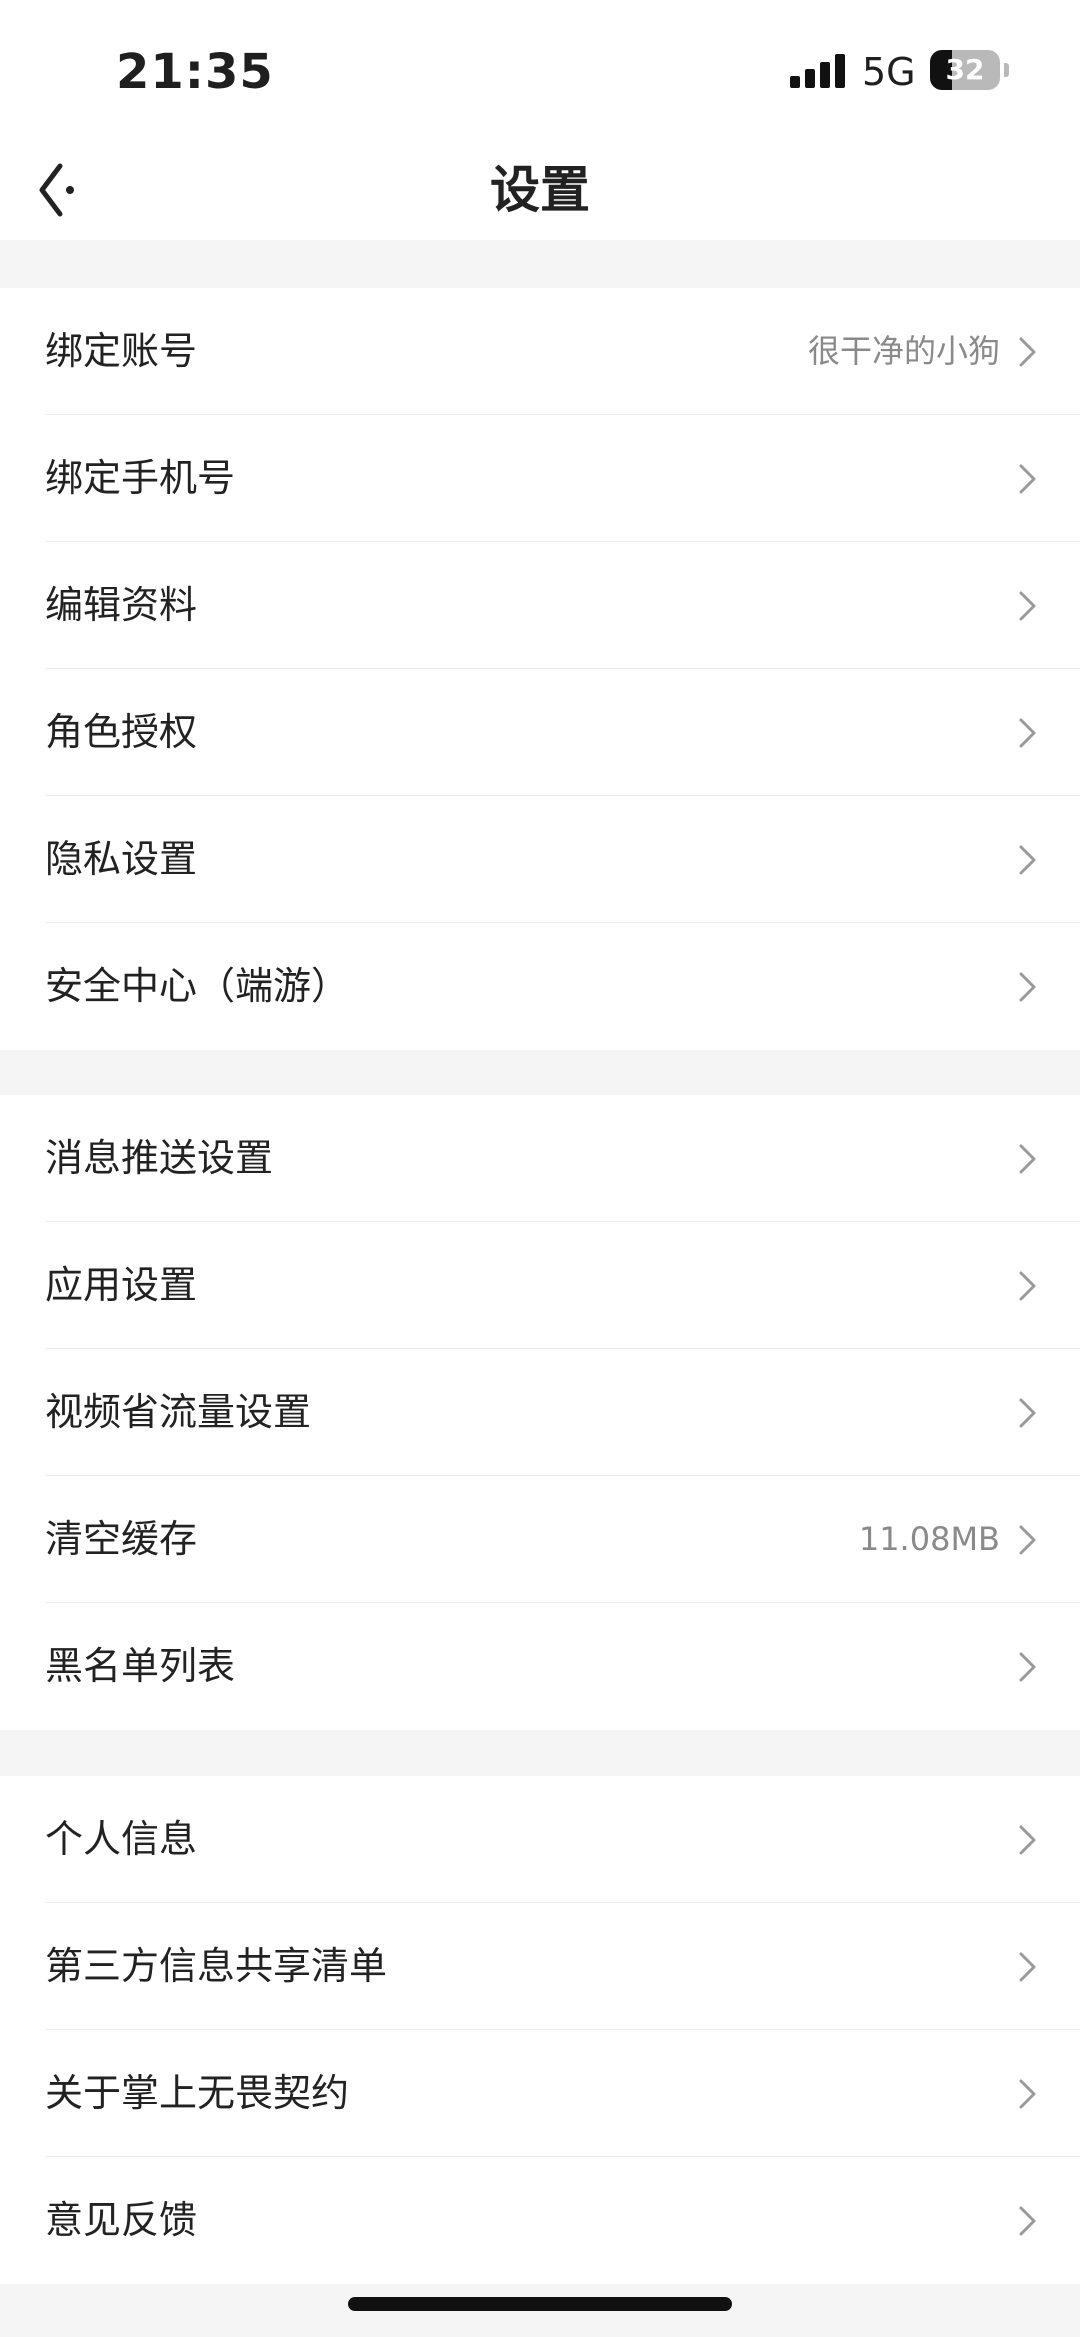 The image size is (1080, 2337). Describe the element at coordinates (540, 70) in the screenshot. I see `status-bar: 21:35 5G 32` at that location.